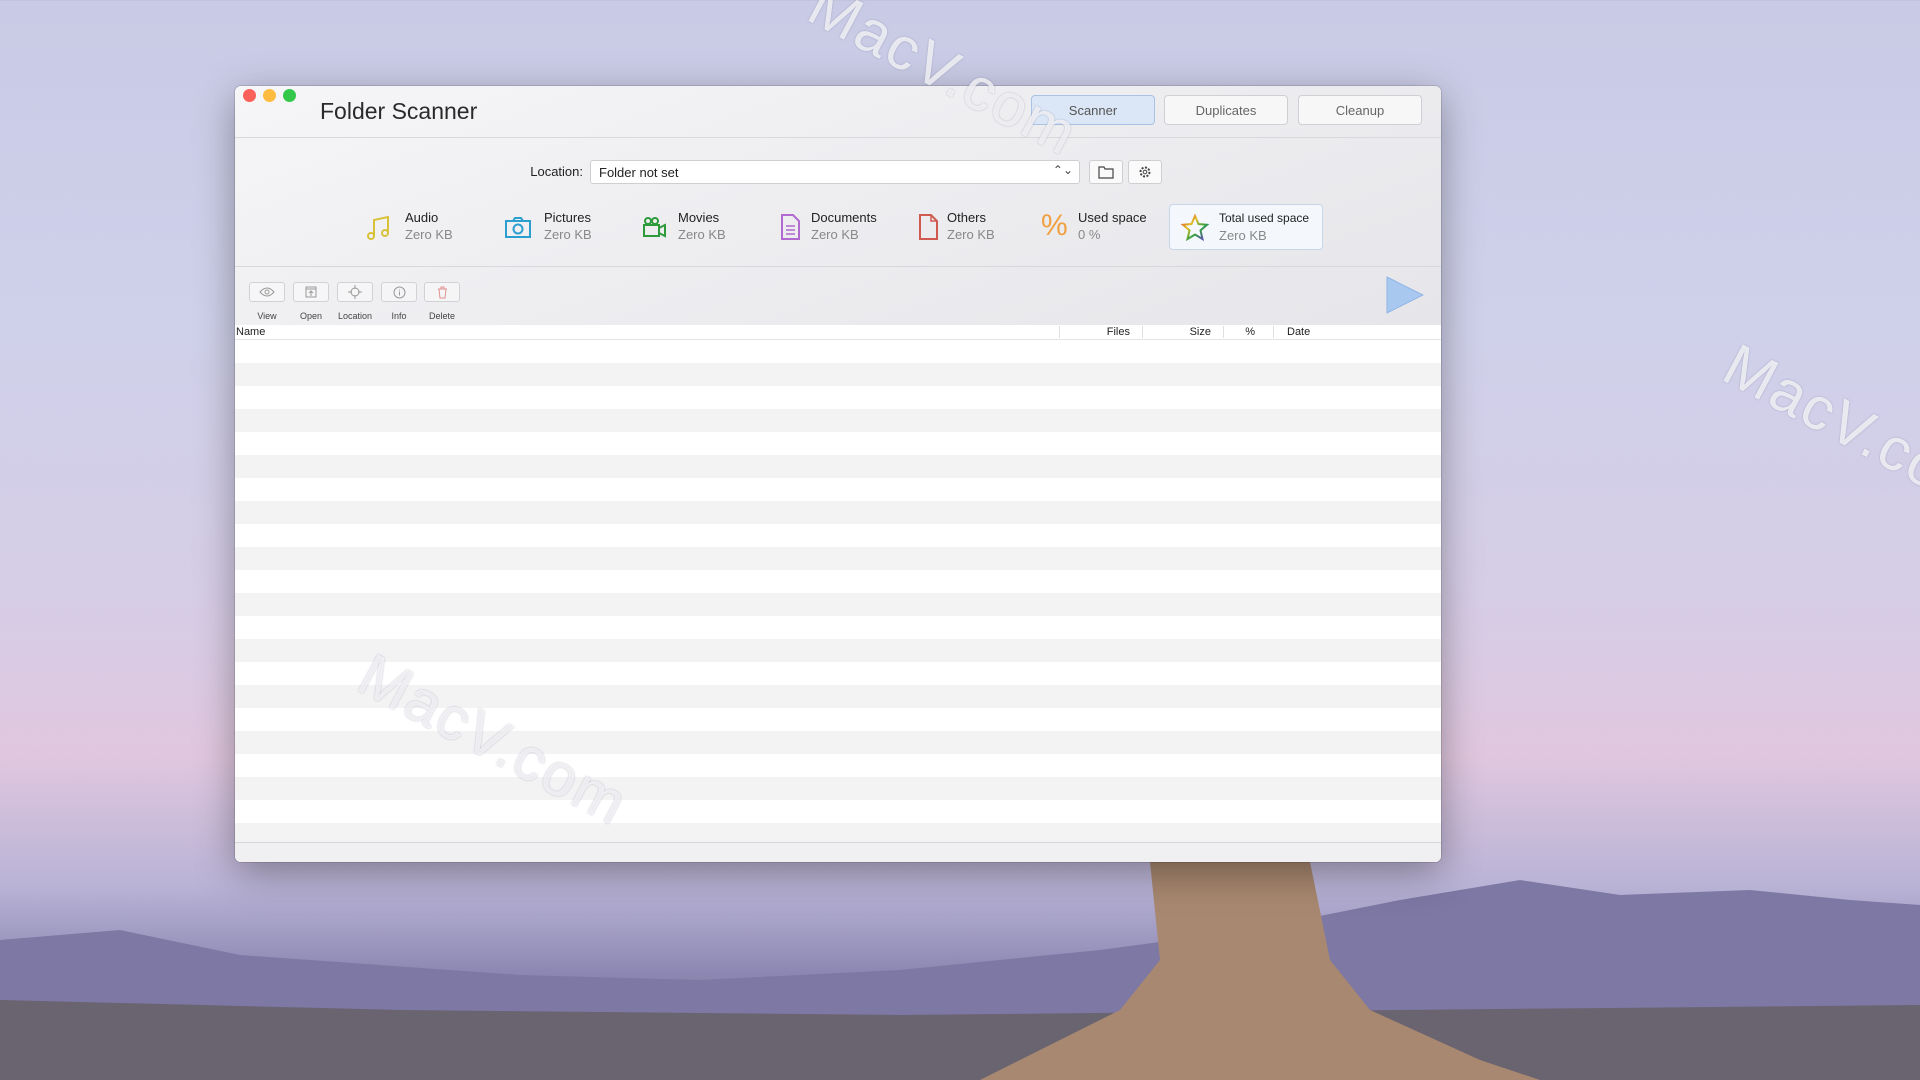 The height and width of the screenshot is (1080, 1920). Describe the element at coordinates (1226, 110) in the screenshot. I see `tab-duplicates: Duplicates` at that location.